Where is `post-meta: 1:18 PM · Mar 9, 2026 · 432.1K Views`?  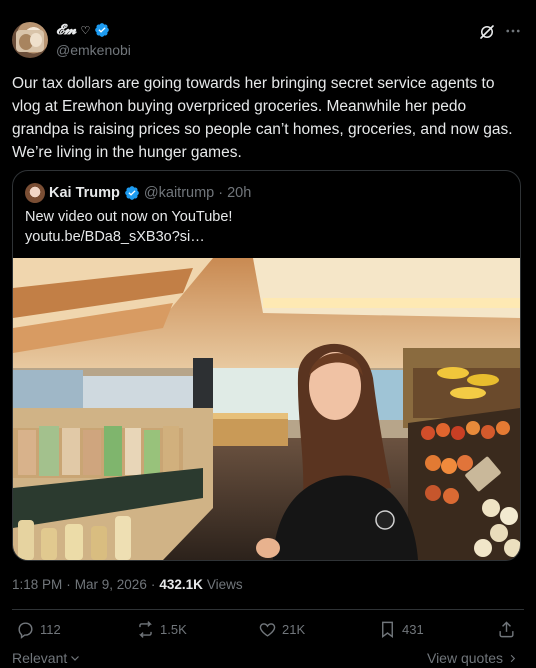 post-meta: 1:18 PM · Mar 9, 2026 · 432.1K Views is located at coordinates (127, 584).